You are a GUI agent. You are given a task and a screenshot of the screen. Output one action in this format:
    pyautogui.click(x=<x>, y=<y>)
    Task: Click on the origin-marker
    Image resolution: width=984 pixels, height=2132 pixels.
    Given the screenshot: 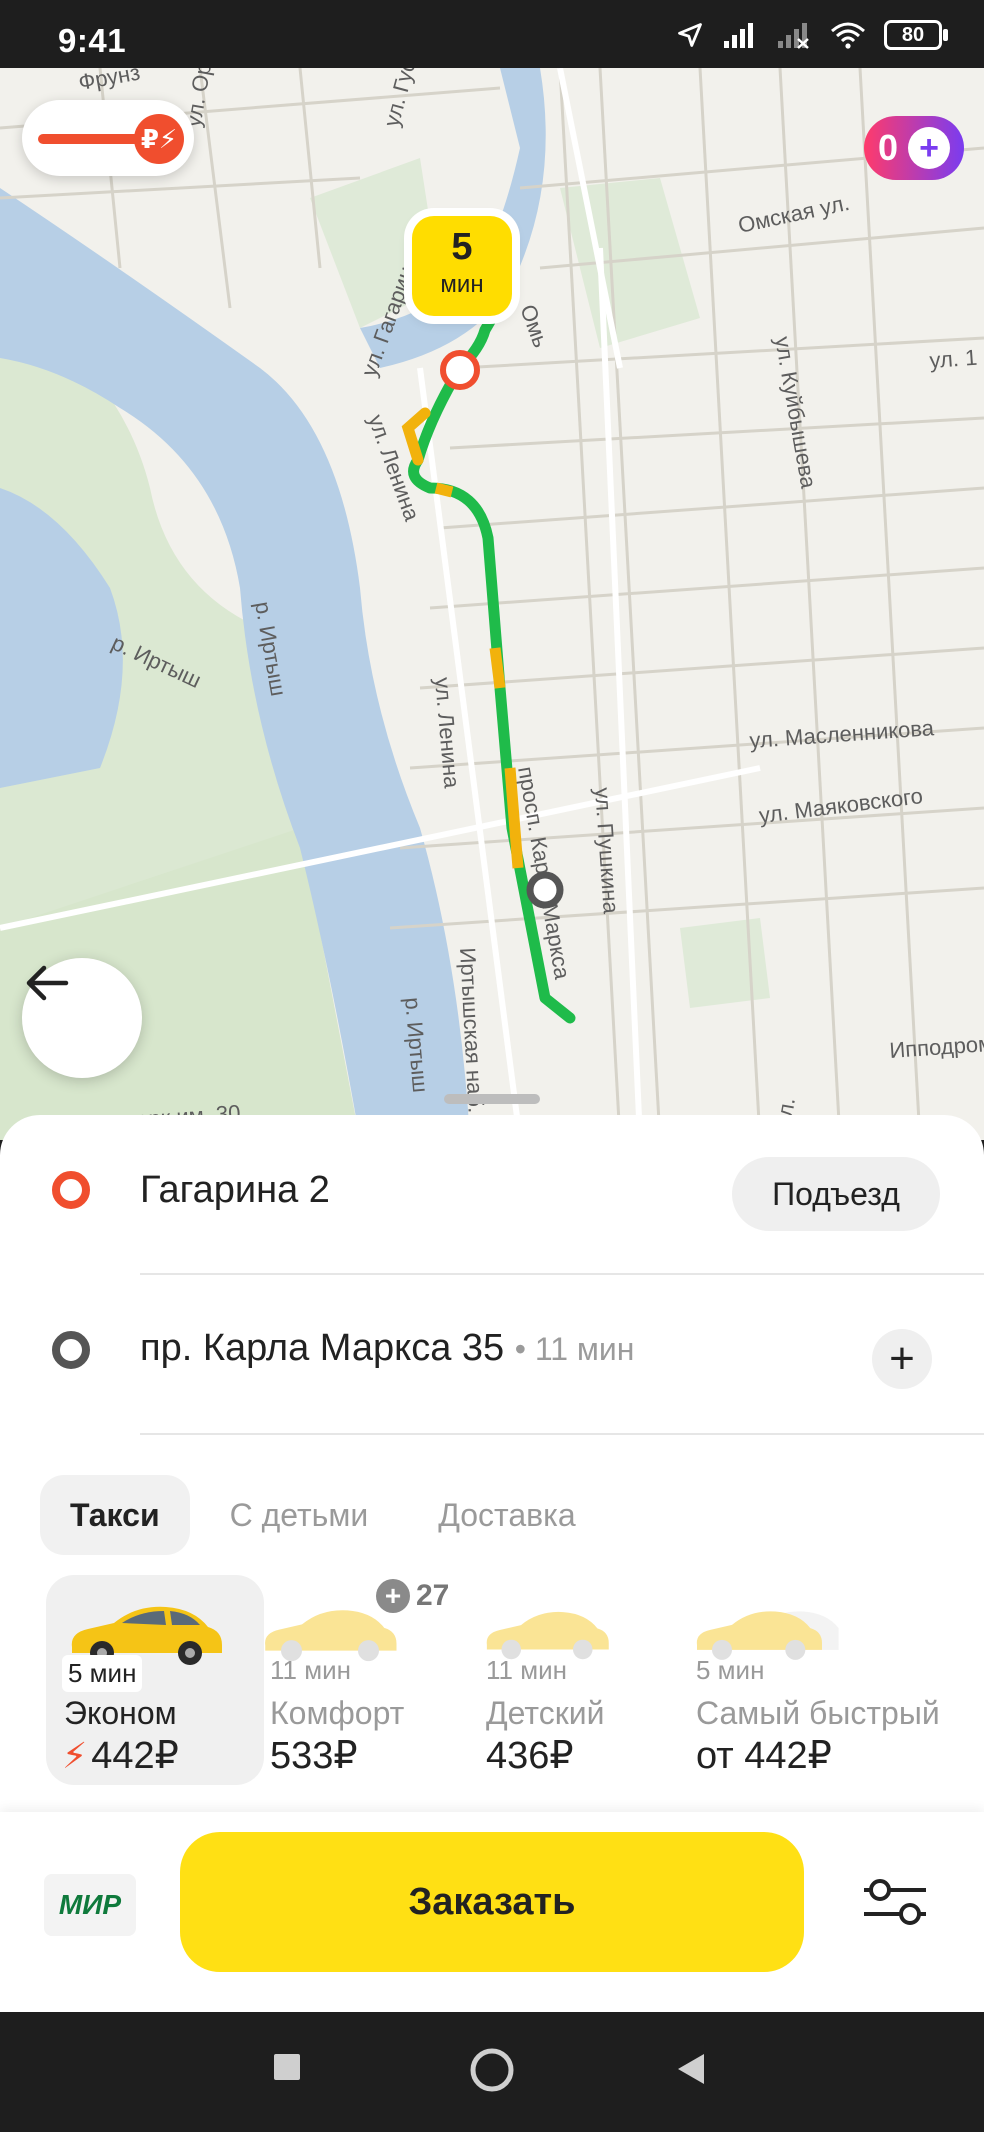 What is the action you would take?
    pyautogui.click(x=460, y=370)
    